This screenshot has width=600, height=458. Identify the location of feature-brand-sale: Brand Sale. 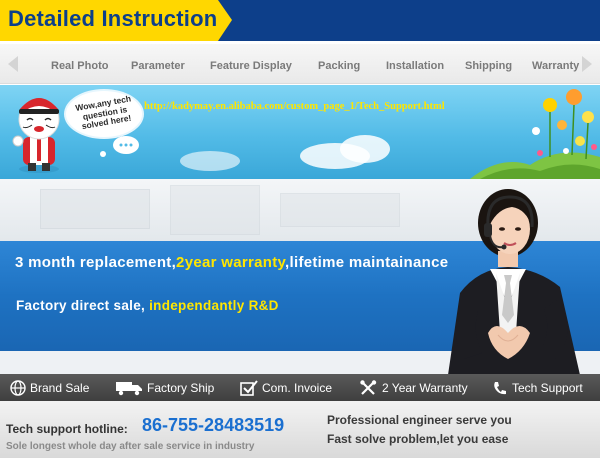
(49, 387).